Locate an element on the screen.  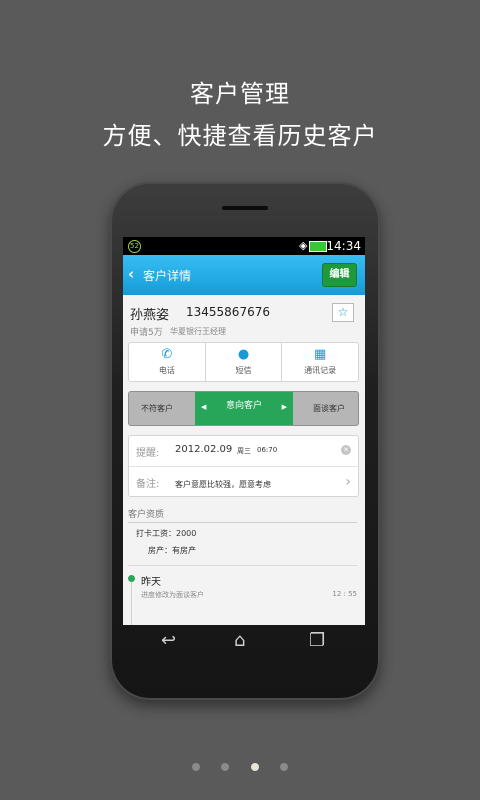
note-label: 备注: is located at coordinates (148, 484).